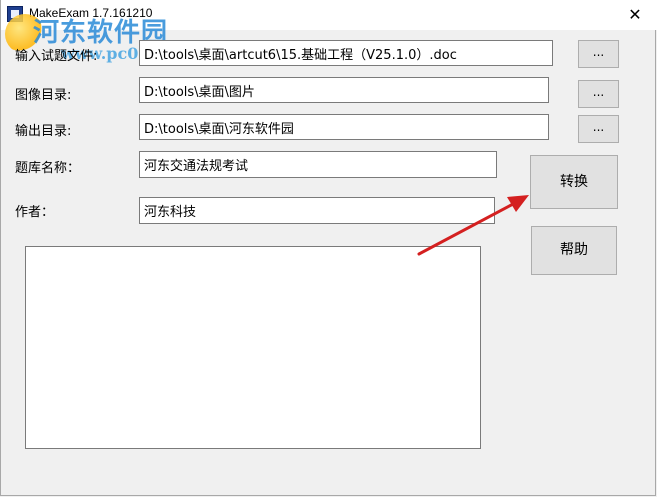 The height and width of the screenshot is (497, 657). What do you see at coordinates (634, 15) in the screenshot?
I see `close-button: ✕` at bounding box center [634, 15].